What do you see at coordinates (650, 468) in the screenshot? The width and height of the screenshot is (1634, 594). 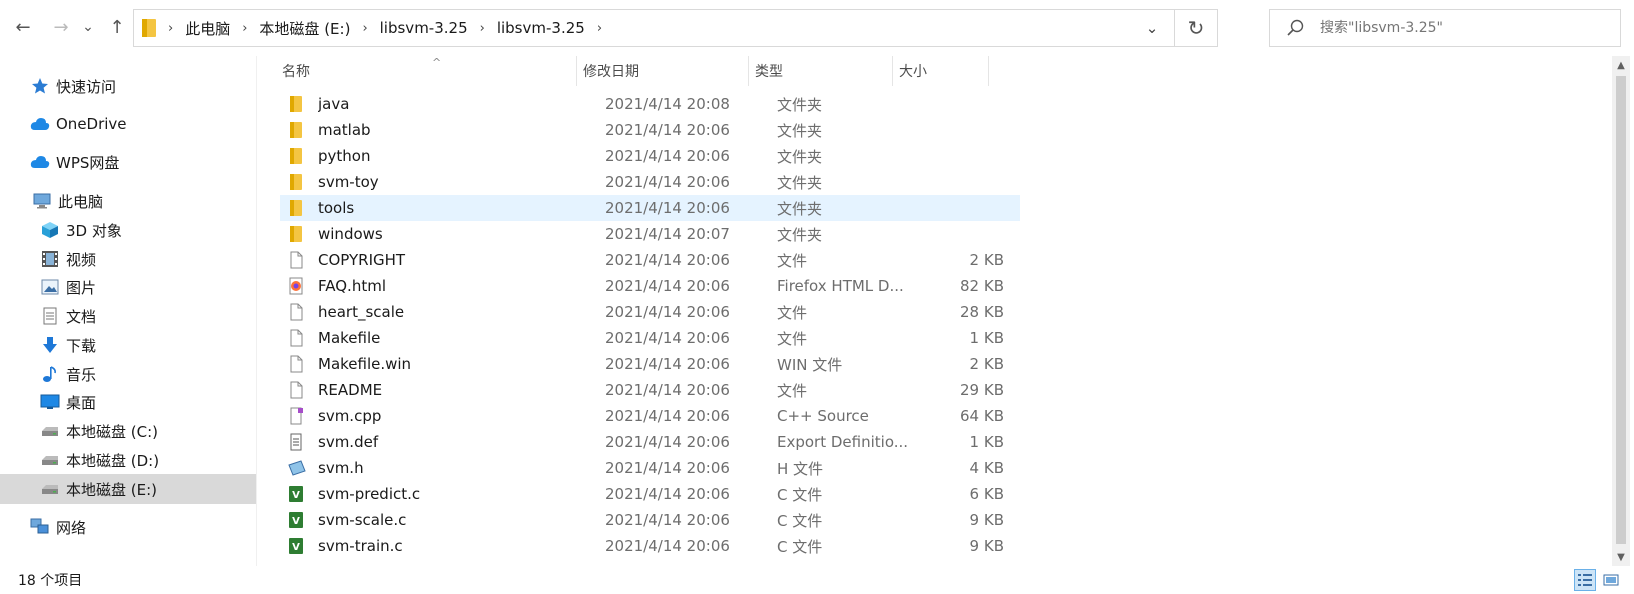 I see `file-row: svm.h 2021/4/14 20:06 H 文件 4 KB` at bounding box center [650, 468].